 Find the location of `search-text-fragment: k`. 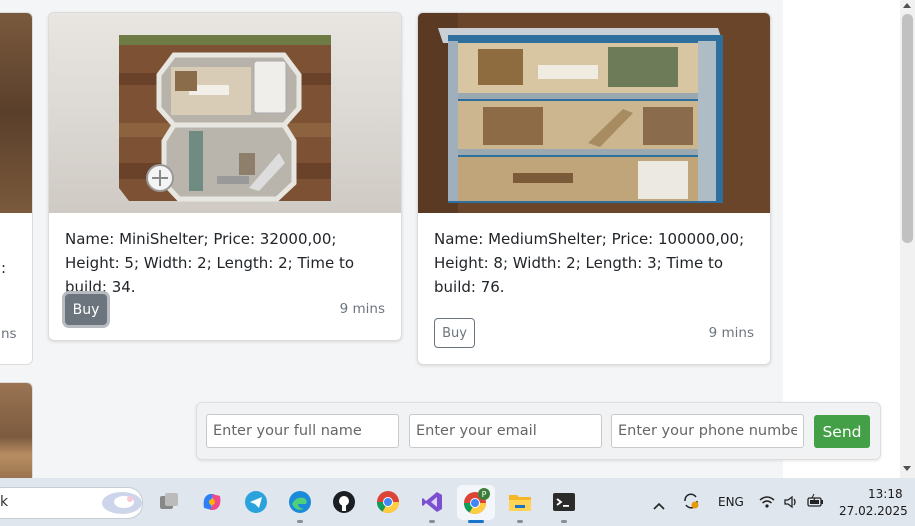

search-text-fragment: k is located at coordinates (4, 502).